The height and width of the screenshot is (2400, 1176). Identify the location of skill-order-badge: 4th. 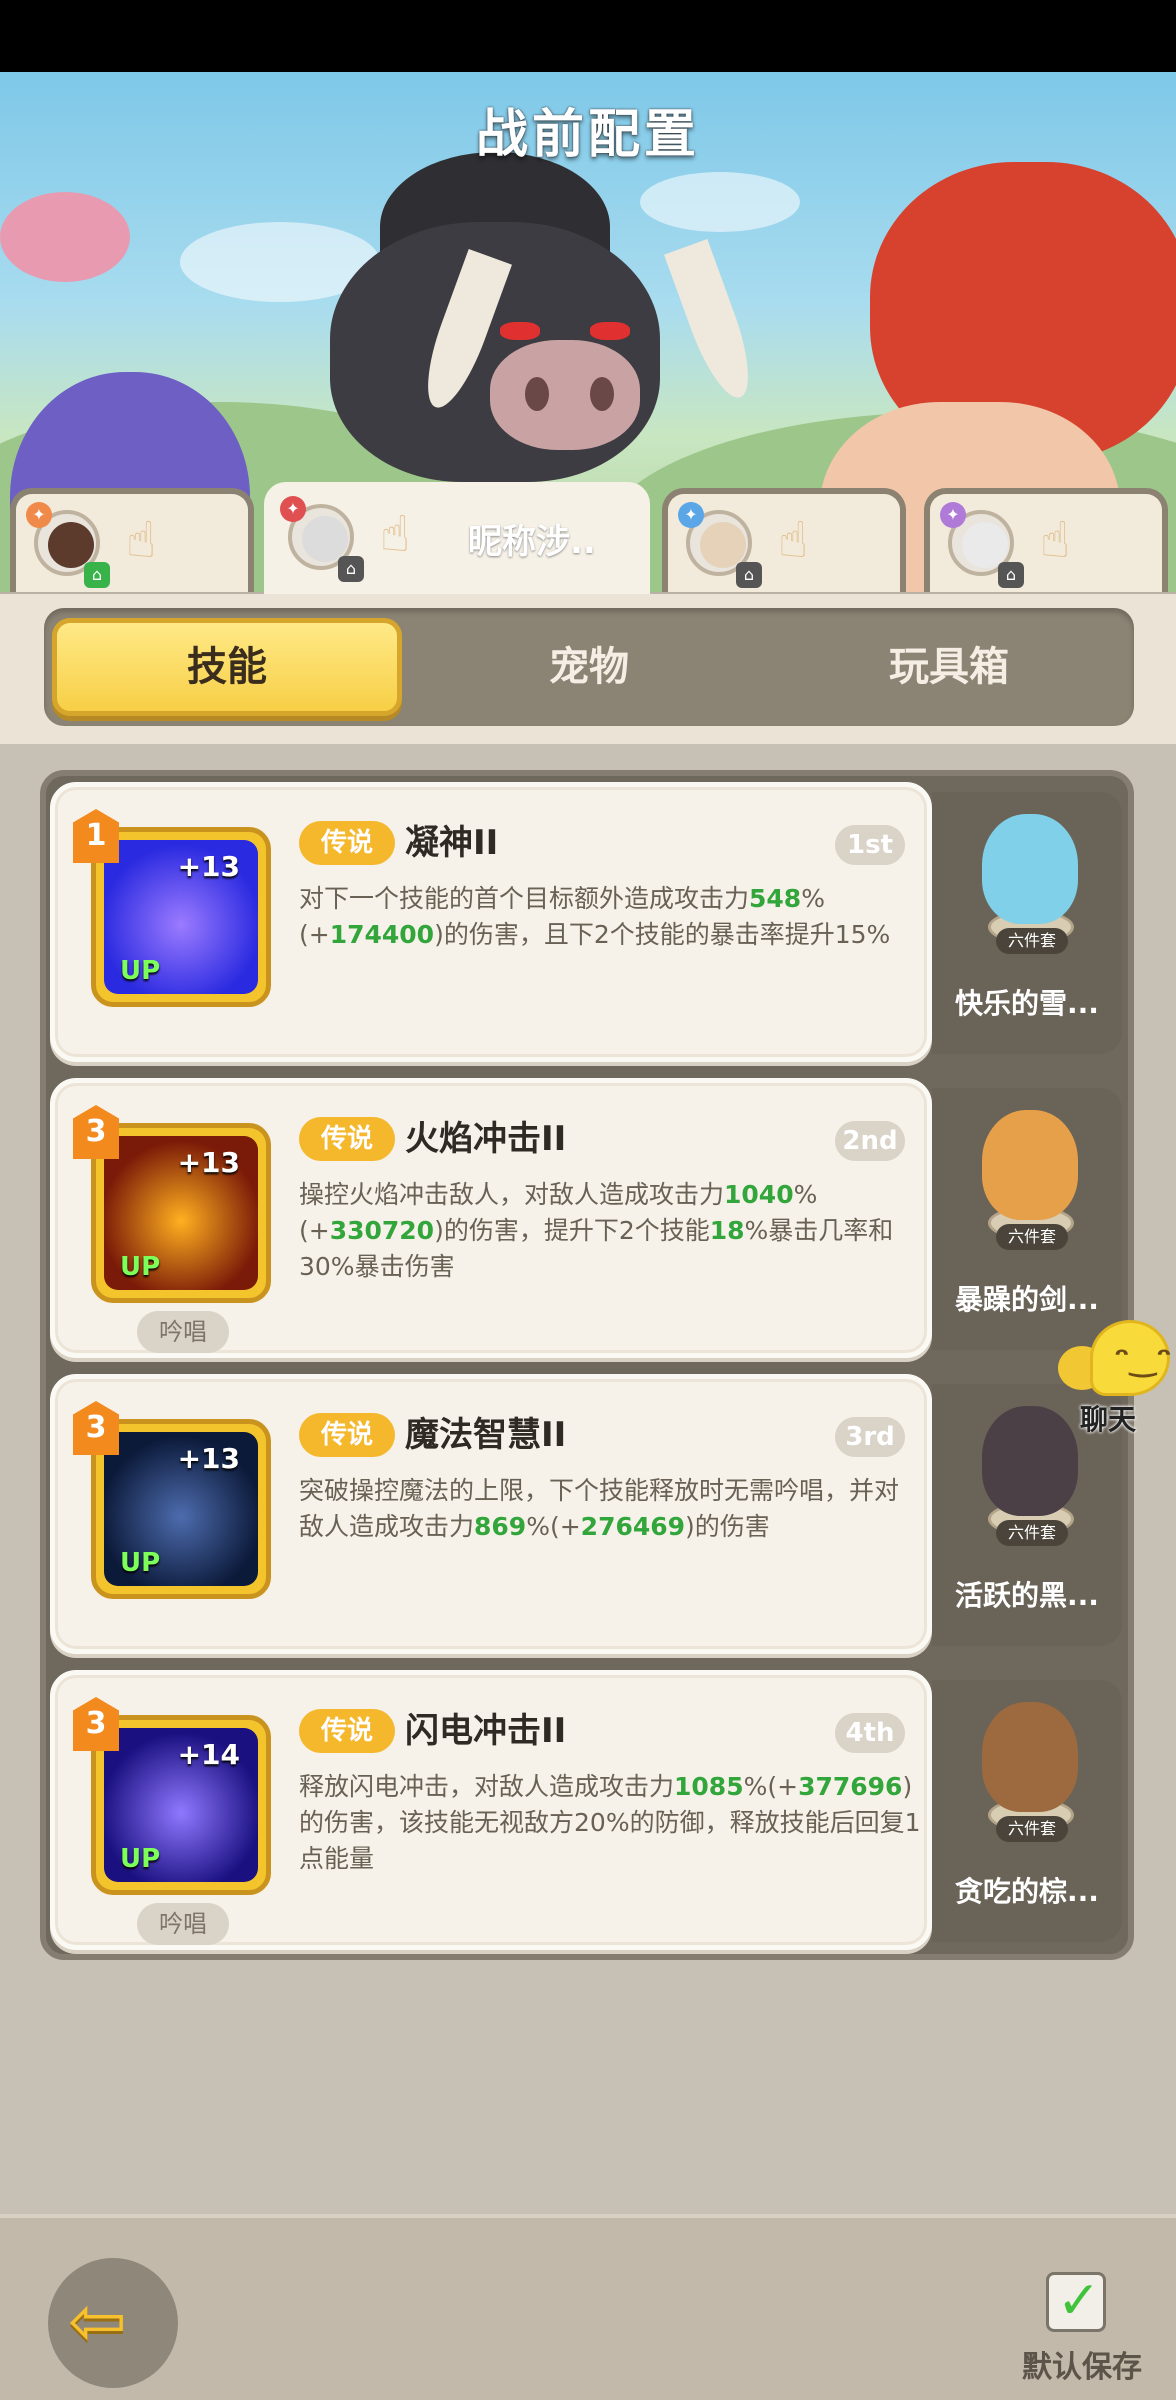
(870, 1733).